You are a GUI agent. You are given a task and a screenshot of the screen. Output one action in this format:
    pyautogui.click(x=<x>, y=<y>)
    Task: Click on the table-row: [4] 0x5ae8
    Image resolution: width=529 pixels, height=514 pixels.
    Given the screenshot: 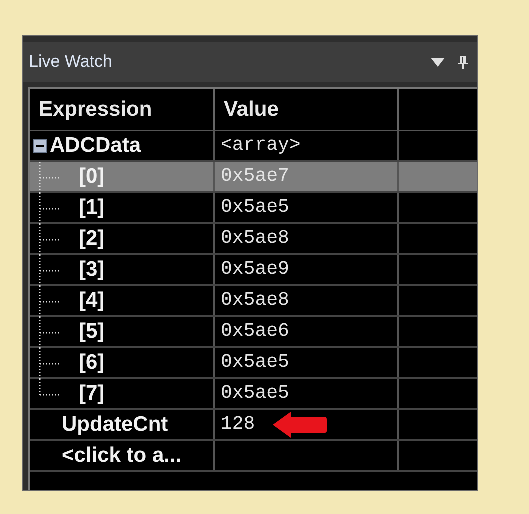 What is the action you would take?
    pyautogui.click(x=253, y=301)
    